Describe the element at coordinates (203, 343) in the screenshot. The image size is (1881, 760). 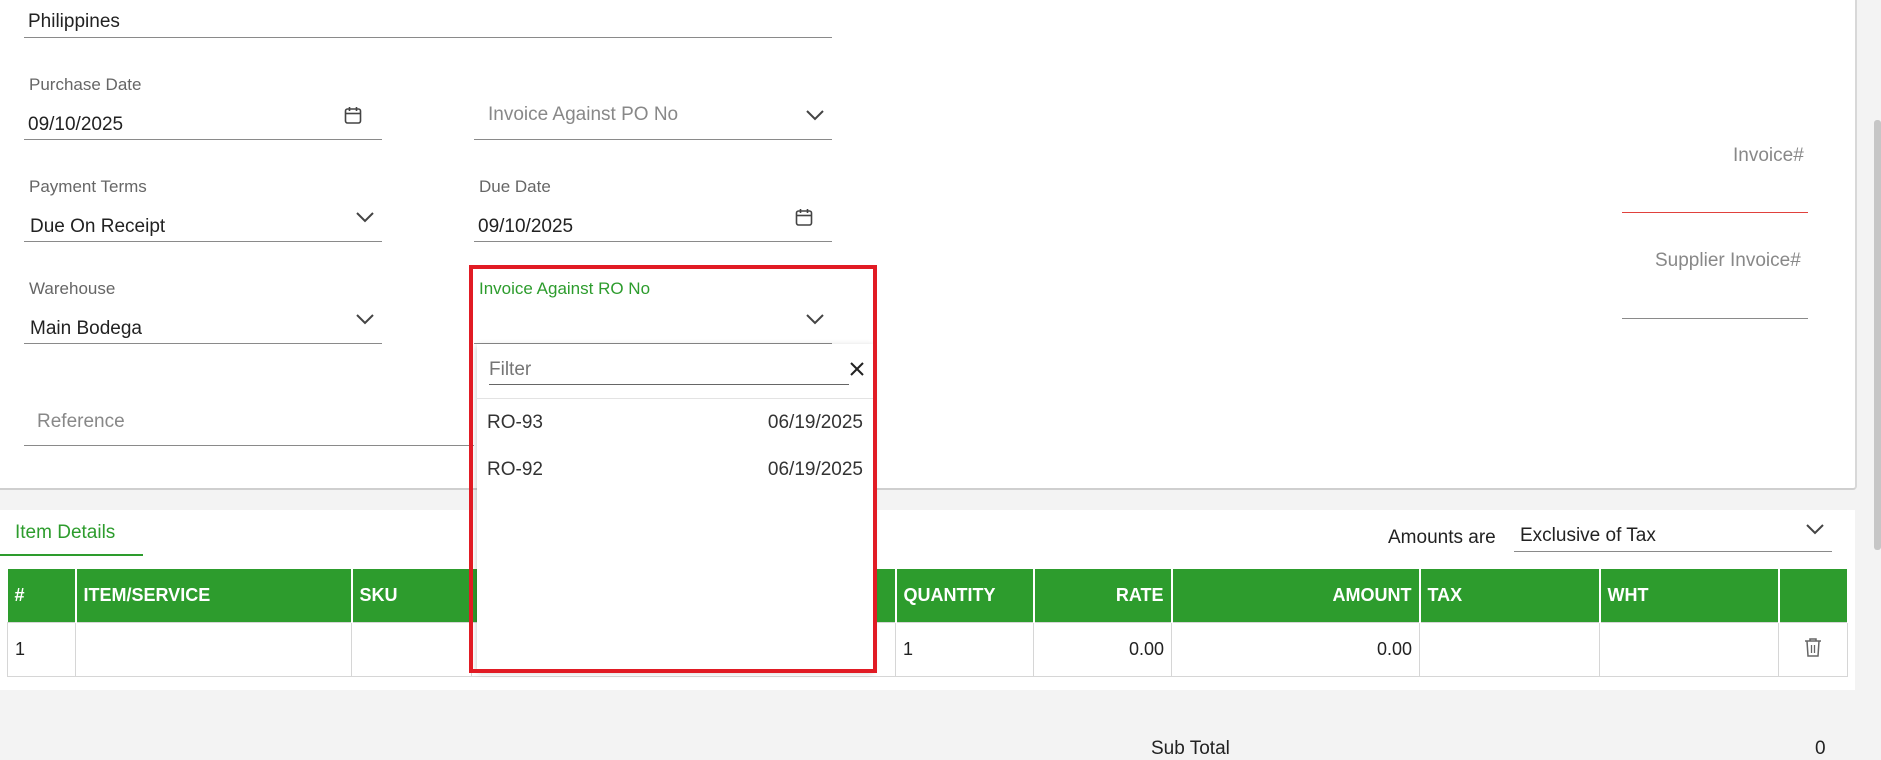
I see `warehouse-field` at that location.